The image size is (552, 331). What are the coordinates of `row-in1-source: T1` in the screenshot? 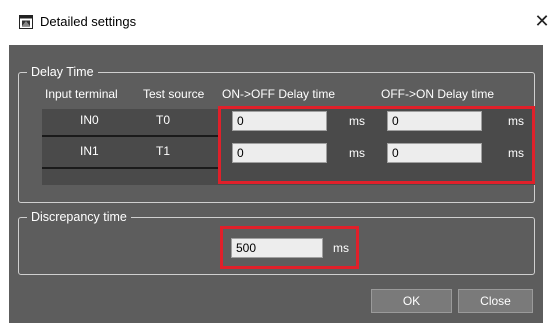 It's located at (163, 151).